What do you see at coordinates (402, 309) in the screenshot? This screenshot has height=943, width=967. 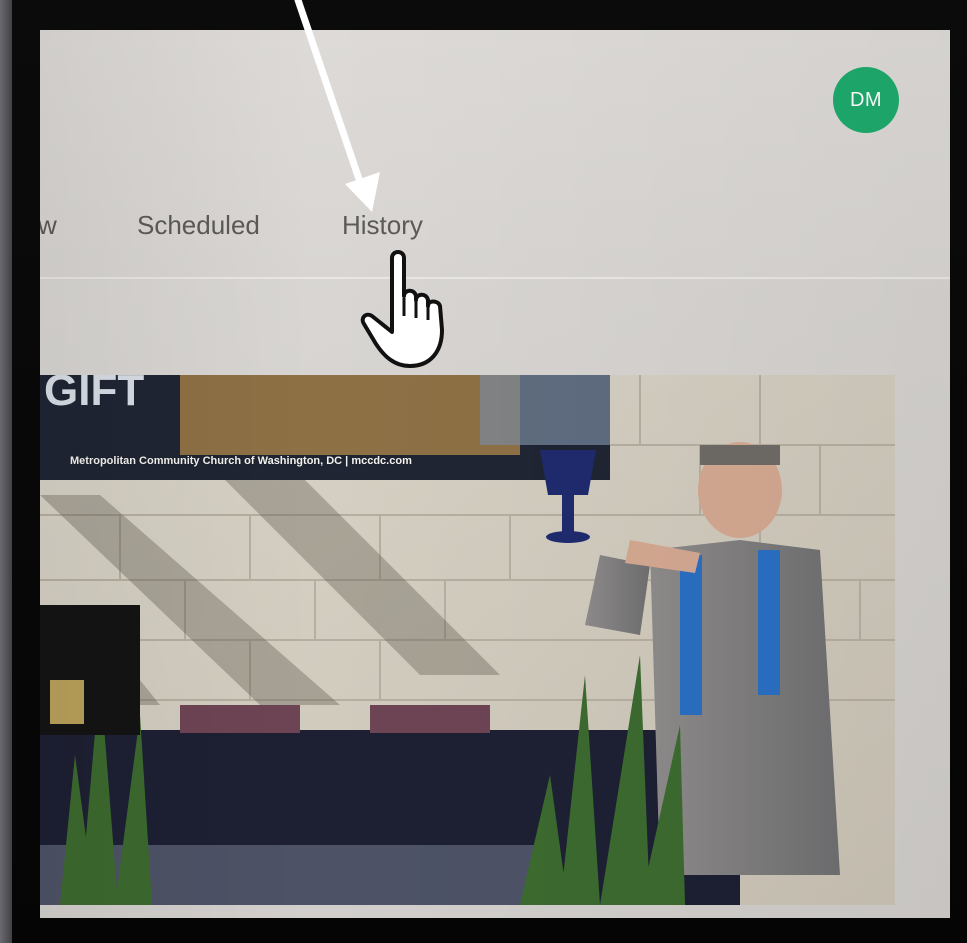 I see `hand-pointer-icon` at bounding box center [402, 309].